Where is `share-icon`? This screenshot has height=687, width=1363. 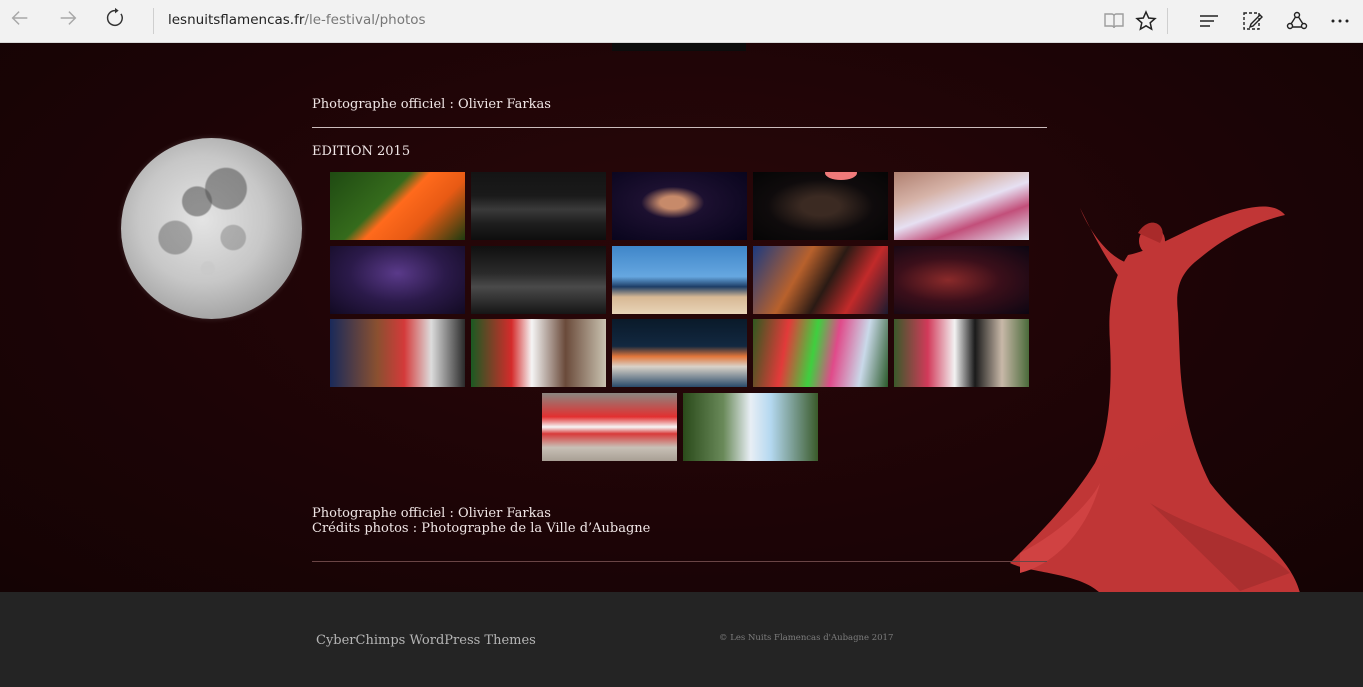 share-icon is located at coordinates (1297, 21).